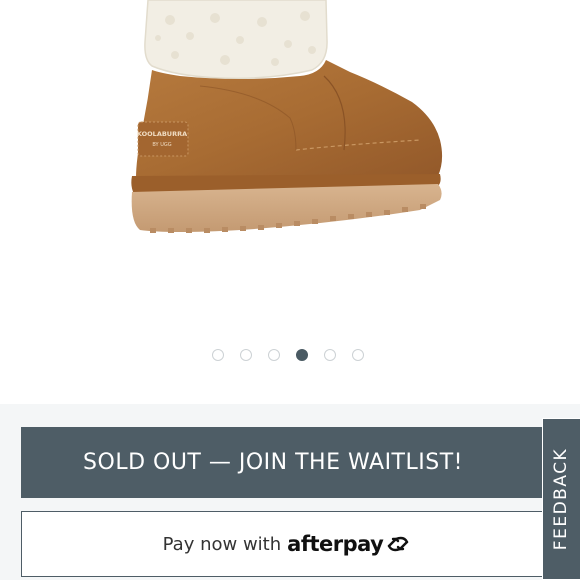 The width and height of the screenshot is (580, 580). Describe the element at coordinates (290, 357) in the screenshot. I see `carousel-dots` at that location.